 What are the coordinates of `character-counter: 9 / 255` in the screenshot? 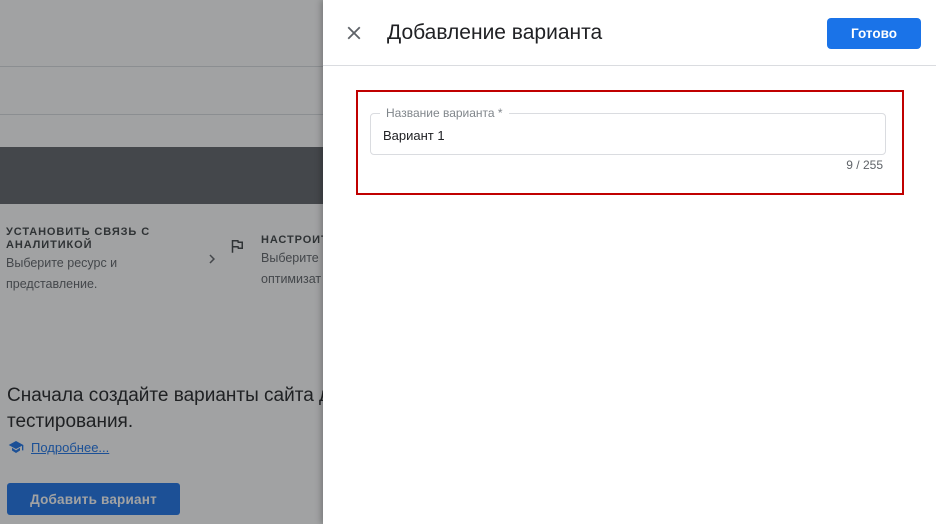 It's located at (864, 165).